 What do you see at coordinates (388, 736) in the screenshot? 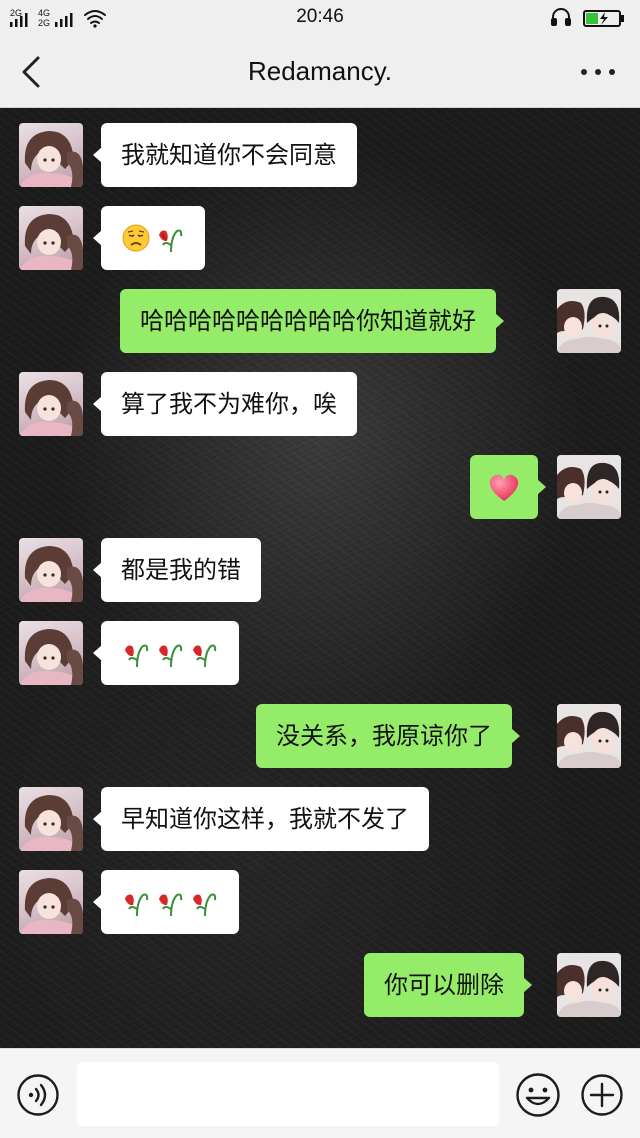
I see `message-bubble: 没关系，我原谅你了` at bounding box center [388, 736].